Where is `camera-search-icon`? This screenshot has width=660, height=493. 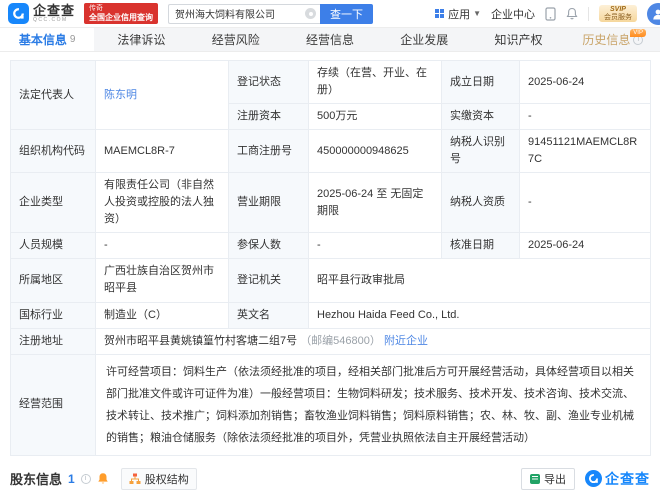
camera-search-icon is located at coordinates (311, 13).